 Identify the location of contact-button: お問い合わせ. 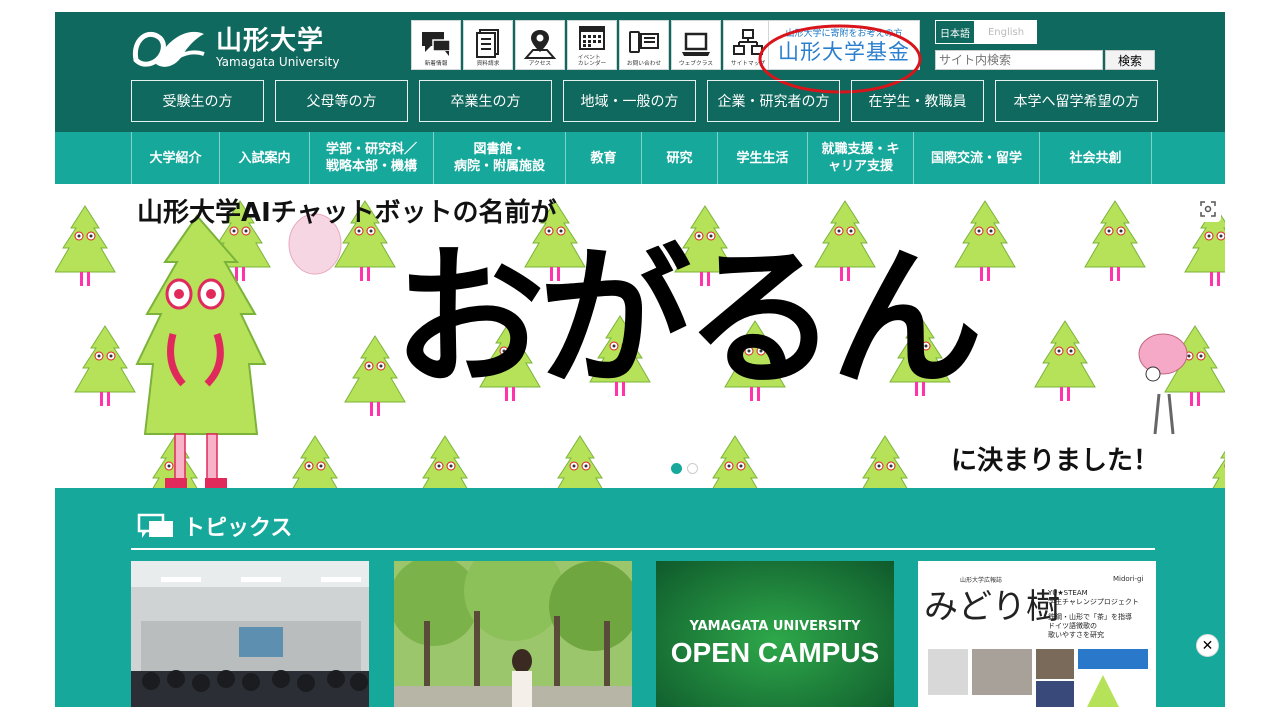
(644, 45).